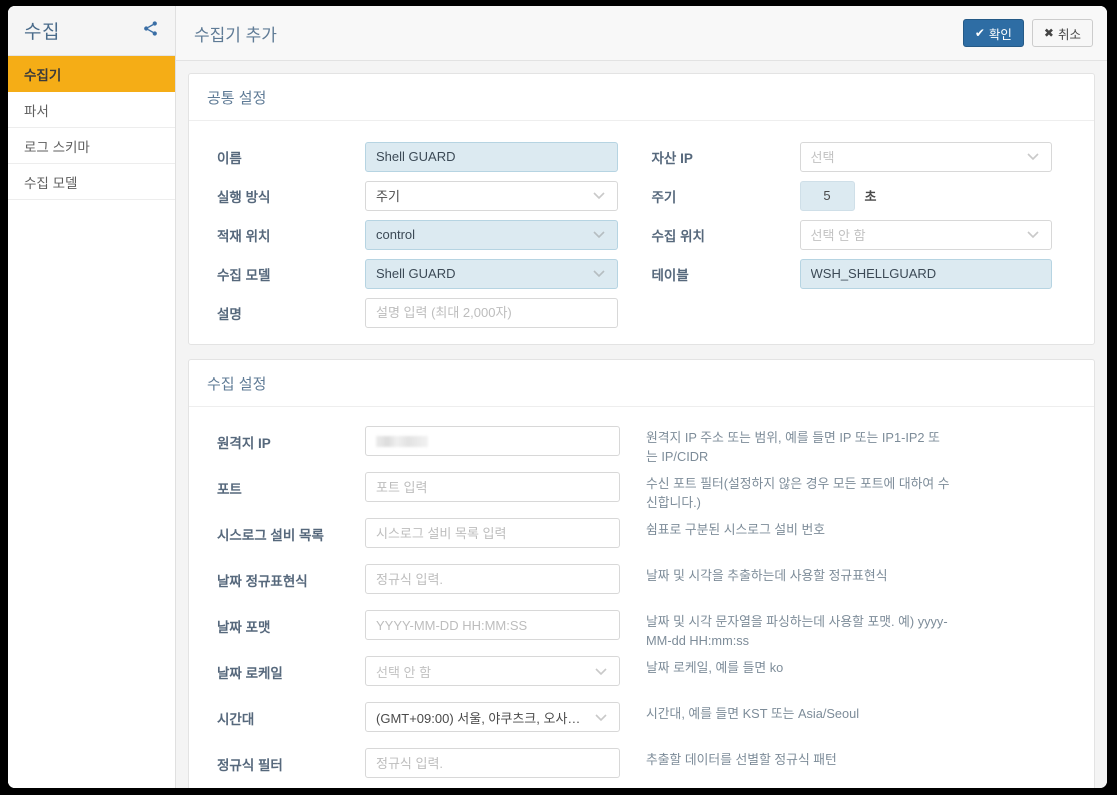  I want to click on field-row-description: 설명, so click(424, 312).